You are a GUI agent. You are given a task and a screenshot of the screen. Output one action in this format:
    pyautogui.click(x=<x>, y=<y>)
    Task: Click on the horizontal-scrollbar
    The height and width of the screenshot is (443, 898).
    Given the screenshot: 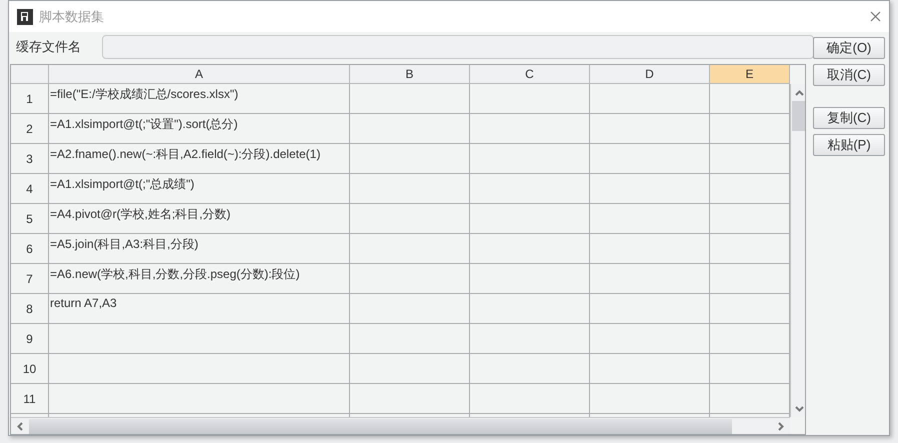 What is the action you would take?
    pyautogui.click(x=400, y=425)
    